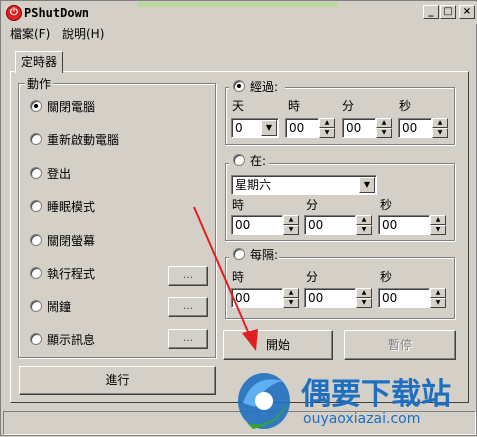  Describe the element at coordinates (312, 205) in the screenshot. I see `label-at-minute: 分` at that location.